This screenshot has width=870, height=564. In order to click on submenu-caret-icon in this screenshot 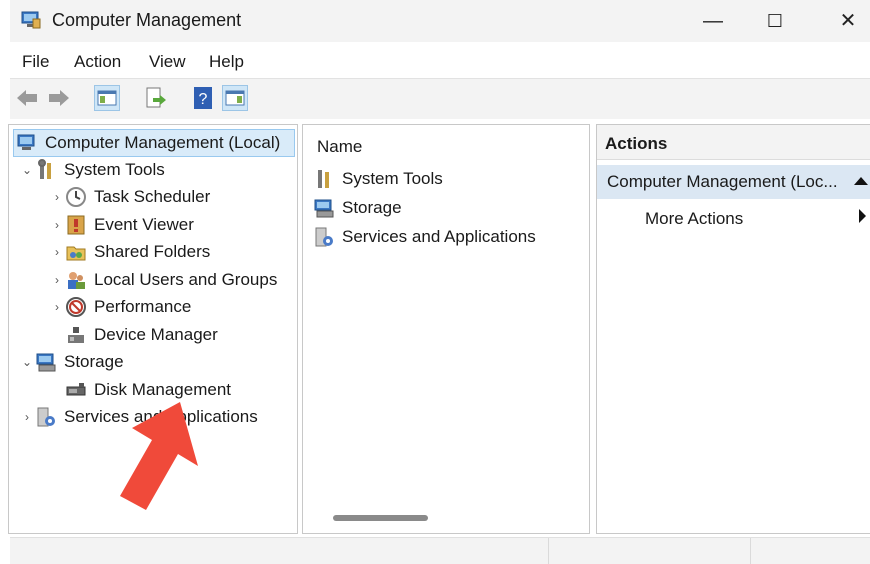, I will do `click(862, 216)`.